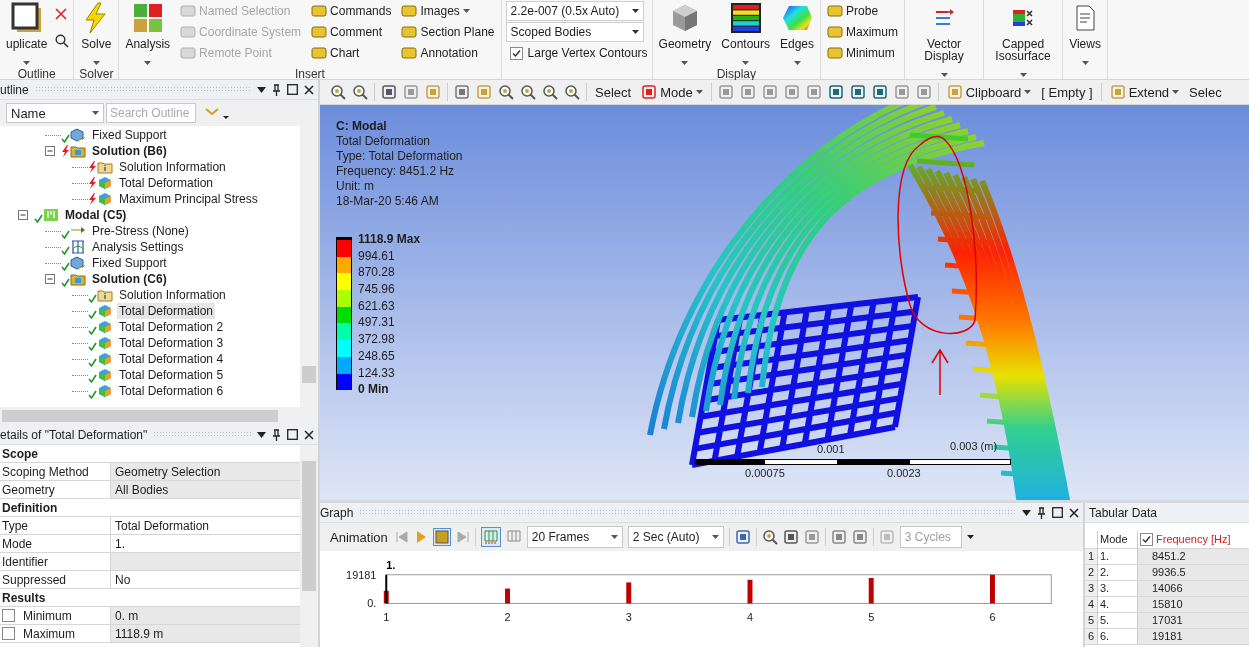 This screenshot has width=1249, height=647. What do you see at coordinates (151, 113) in the screenshot?
I see `search-field: Search Outline` at bounding box center [151, 113].